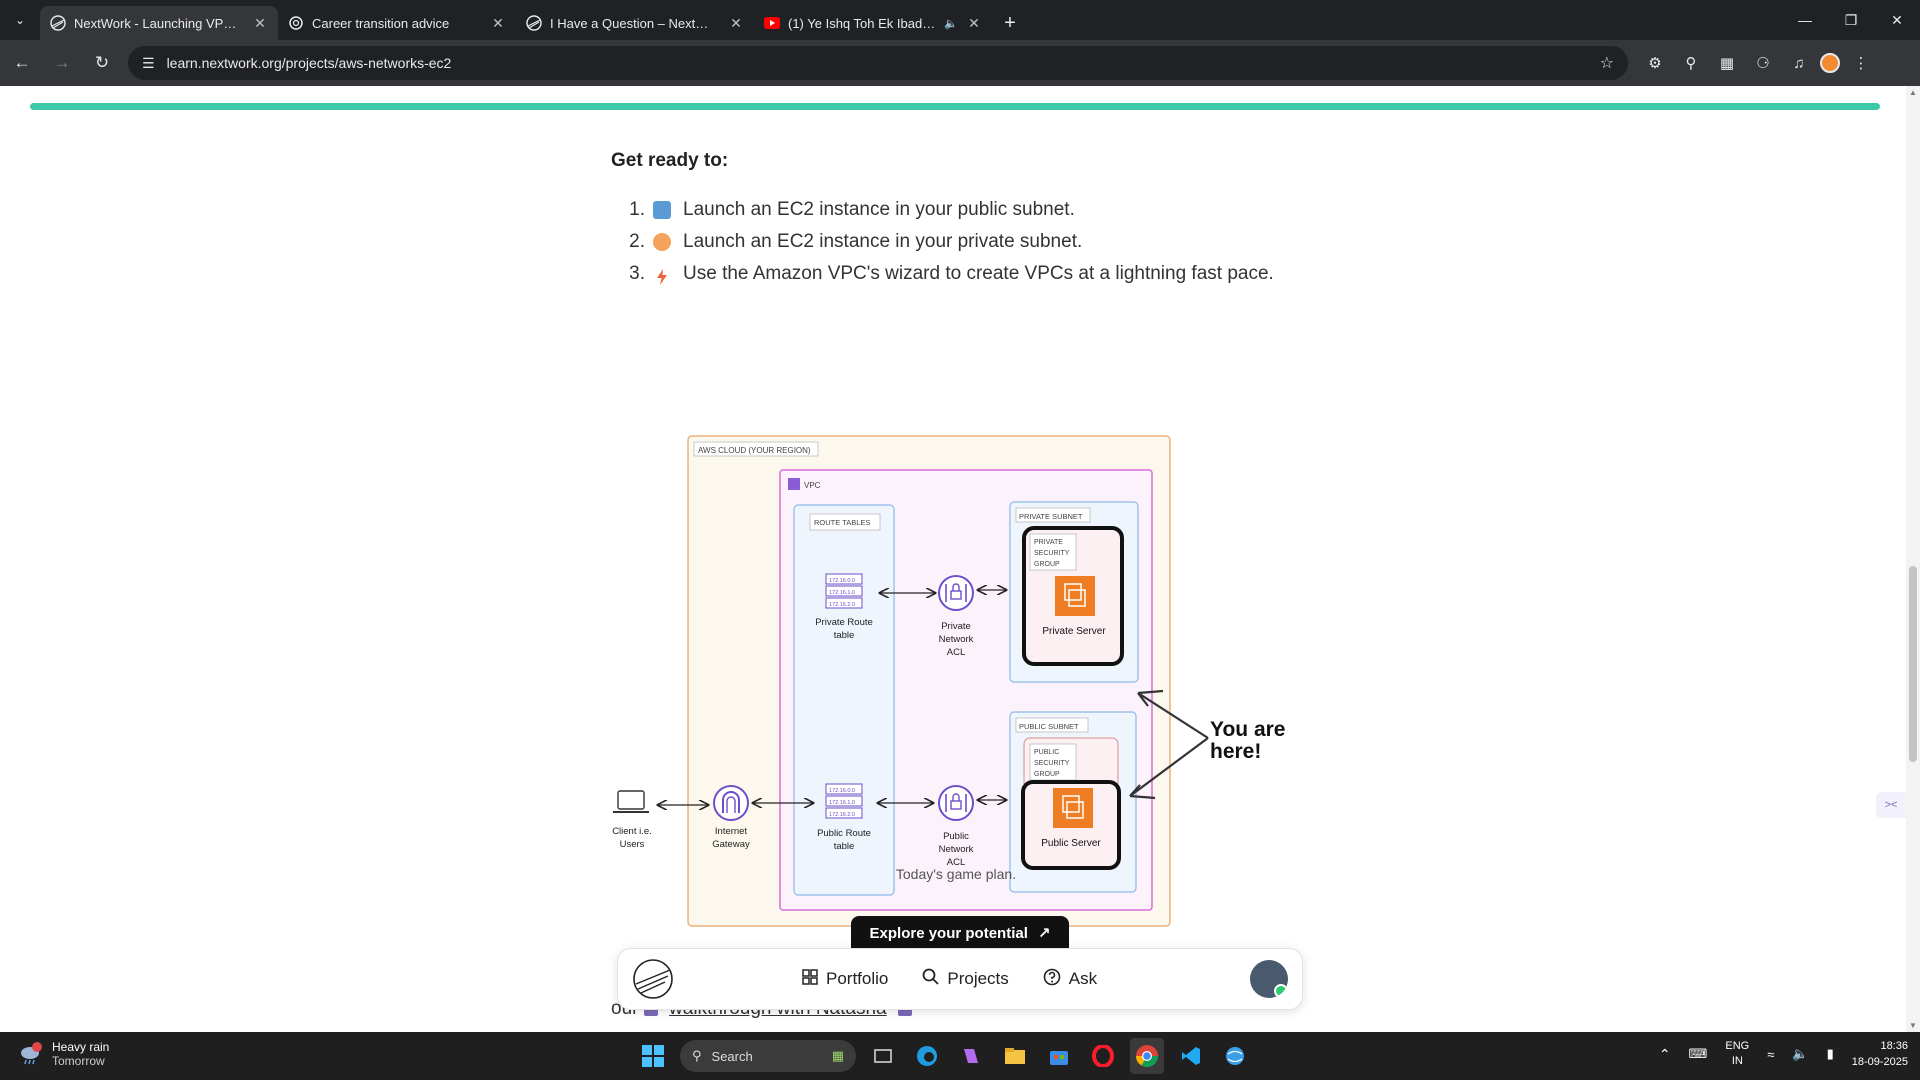  Describe the element at coordinates (731, 844) in the screenshot. I see `svg-text: Gateway` at that location.